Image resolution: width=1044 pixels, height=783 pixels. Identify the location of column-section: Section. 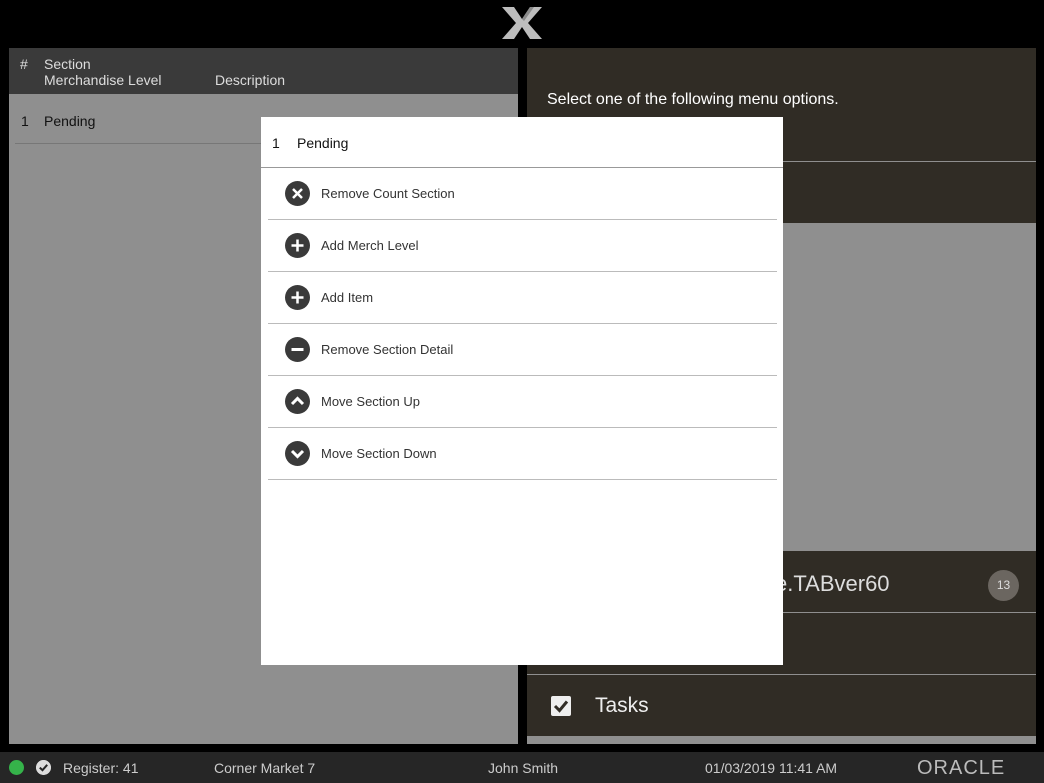
(67, 64).